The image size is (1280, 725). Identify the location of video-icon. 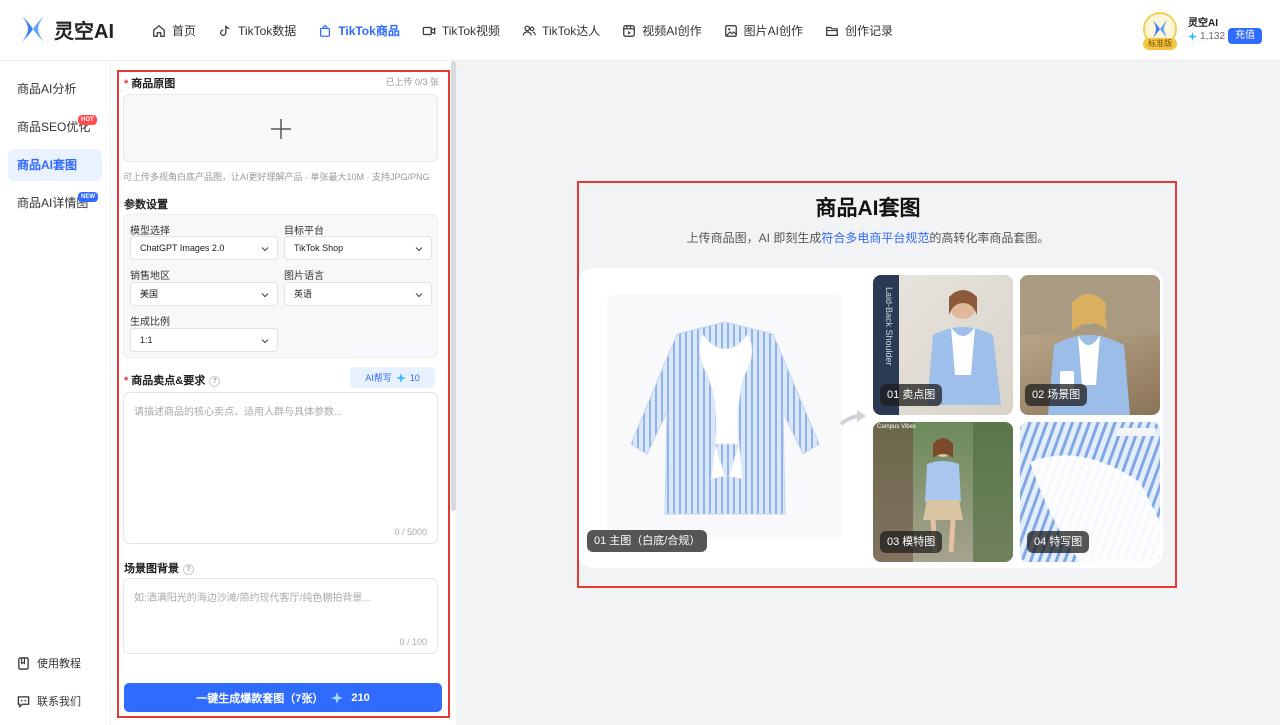
(429, 30).